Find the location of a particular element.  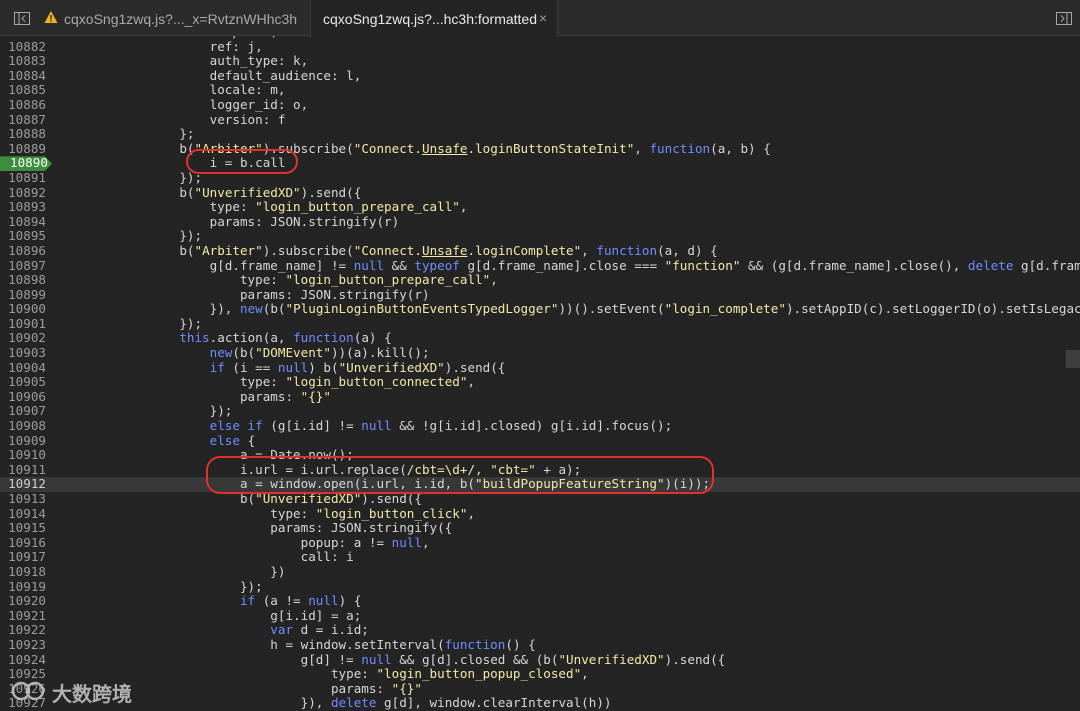

line-number: 10882 is located at coordinates (23, 47).